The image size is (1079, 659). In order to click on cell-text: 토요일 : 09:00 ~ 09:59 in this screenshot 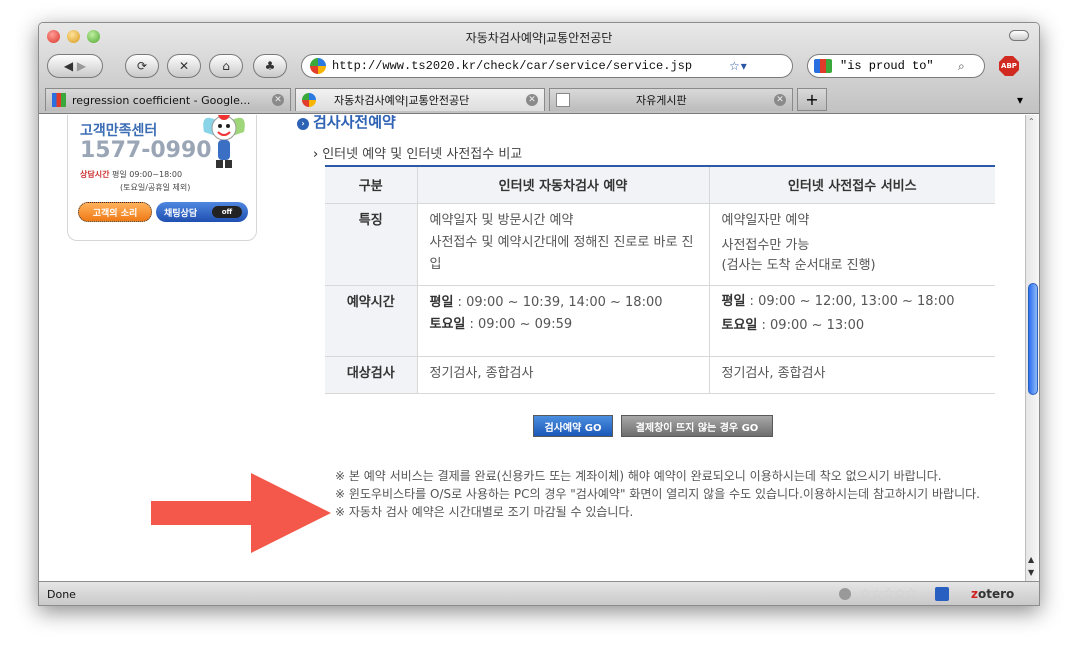, I will do `click(566, 325)`.